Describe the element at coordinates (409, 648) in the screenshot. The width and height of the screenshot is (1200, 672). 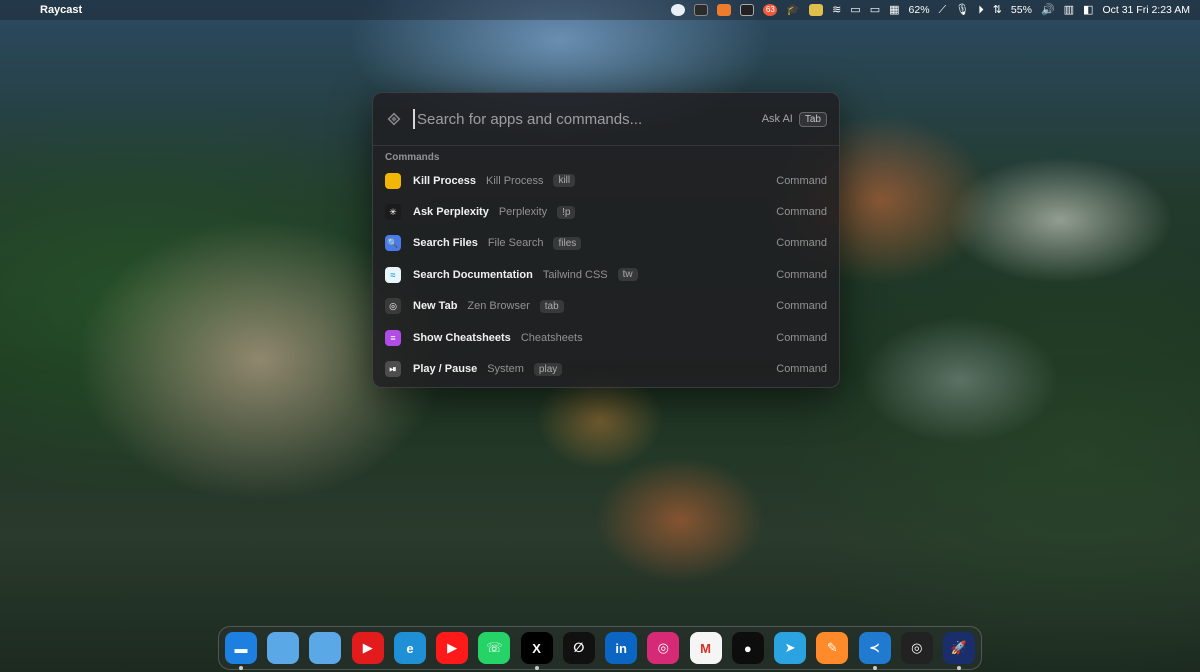
I see `edge-icon: e` at that location.